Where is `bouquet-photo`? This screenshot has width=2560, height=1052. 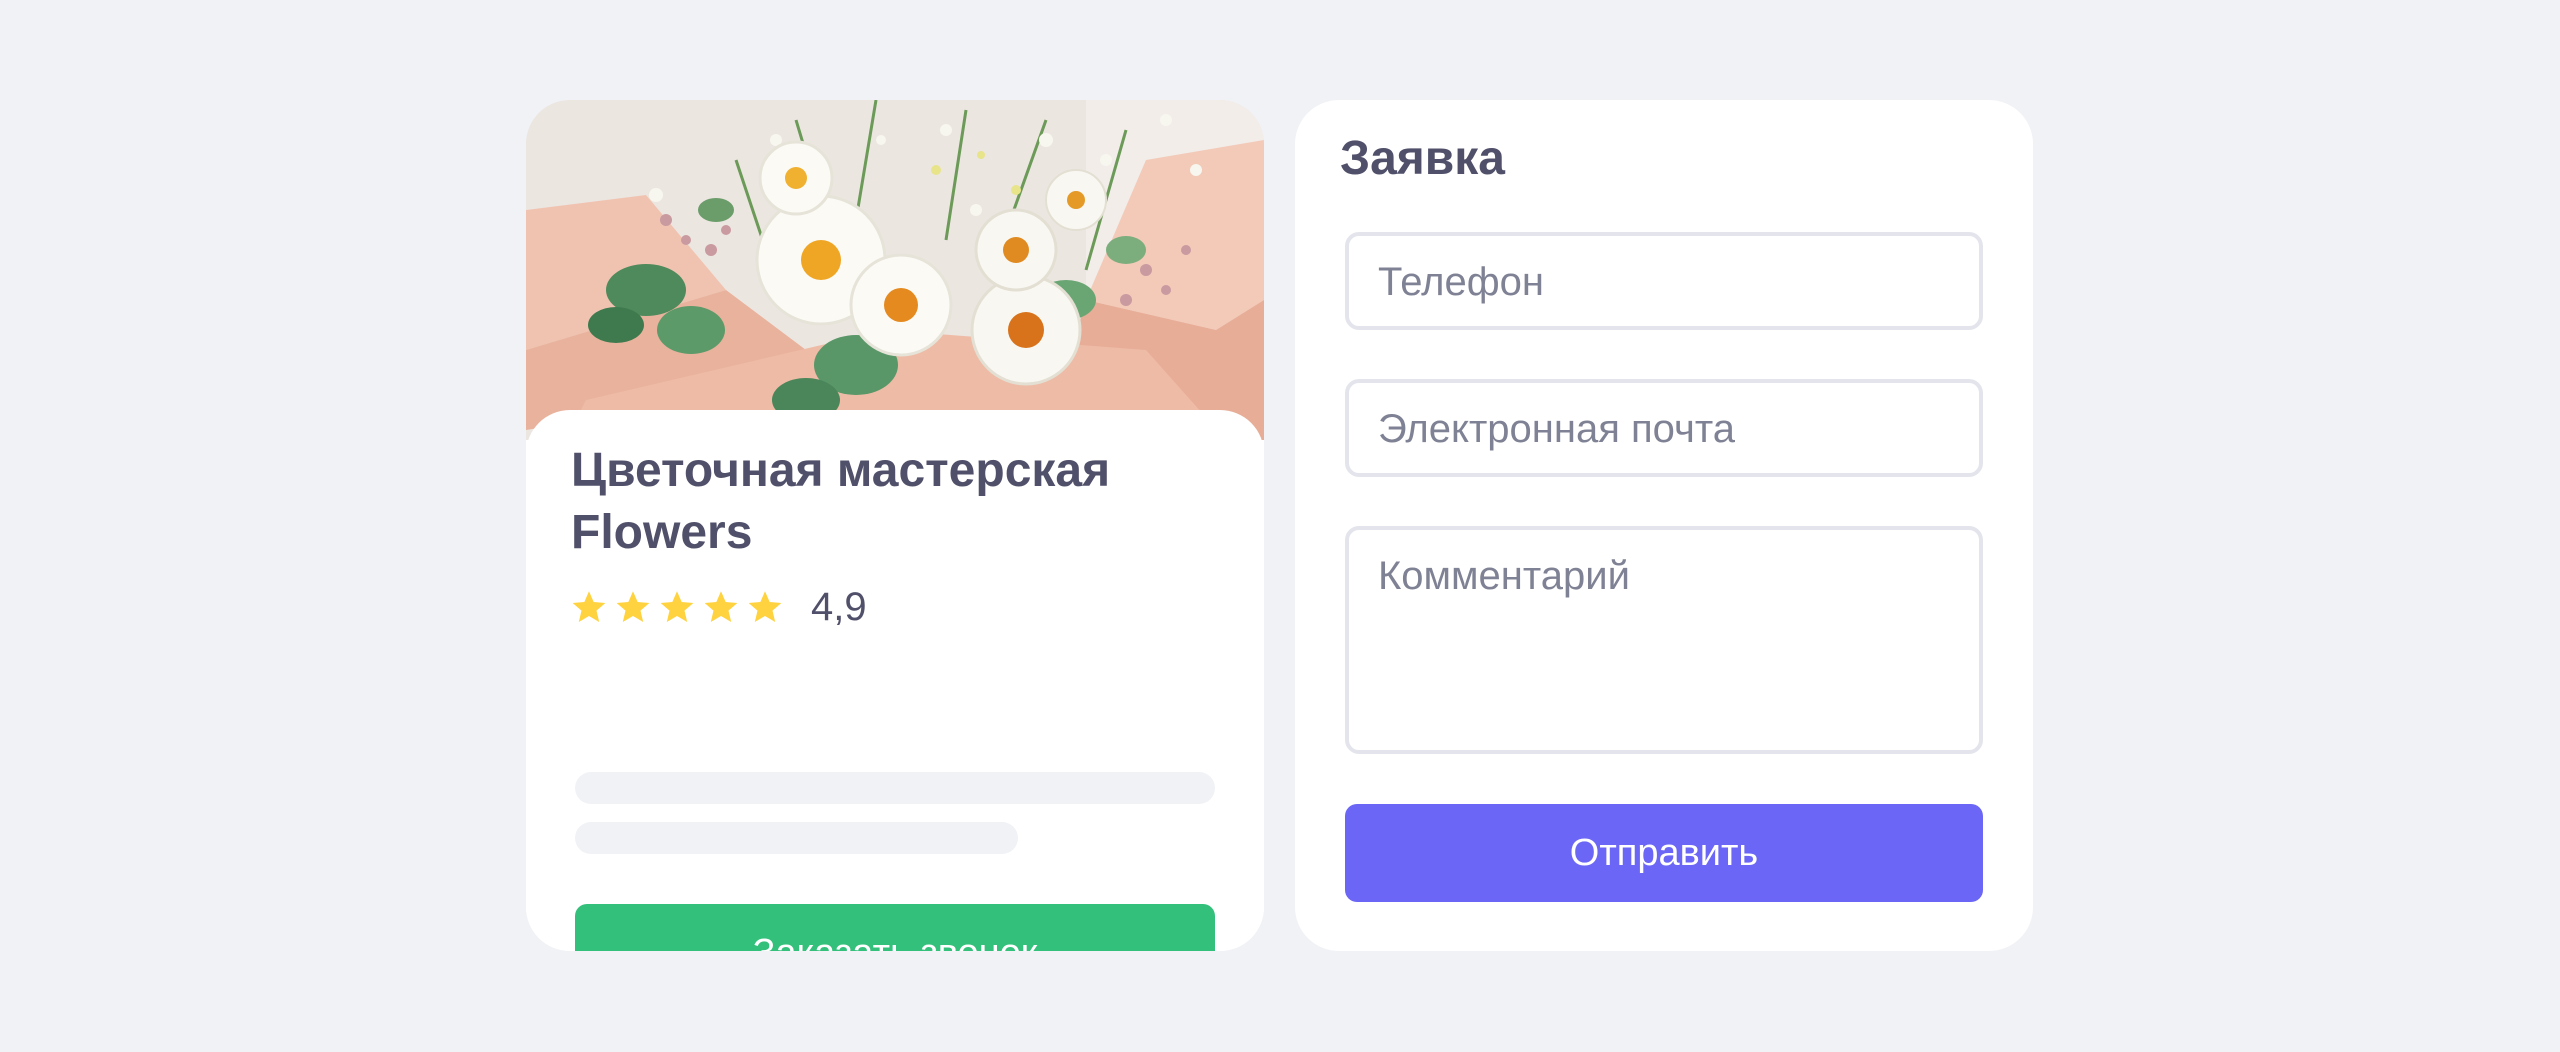 bouquet-photo is located at coordinates (895, 270).